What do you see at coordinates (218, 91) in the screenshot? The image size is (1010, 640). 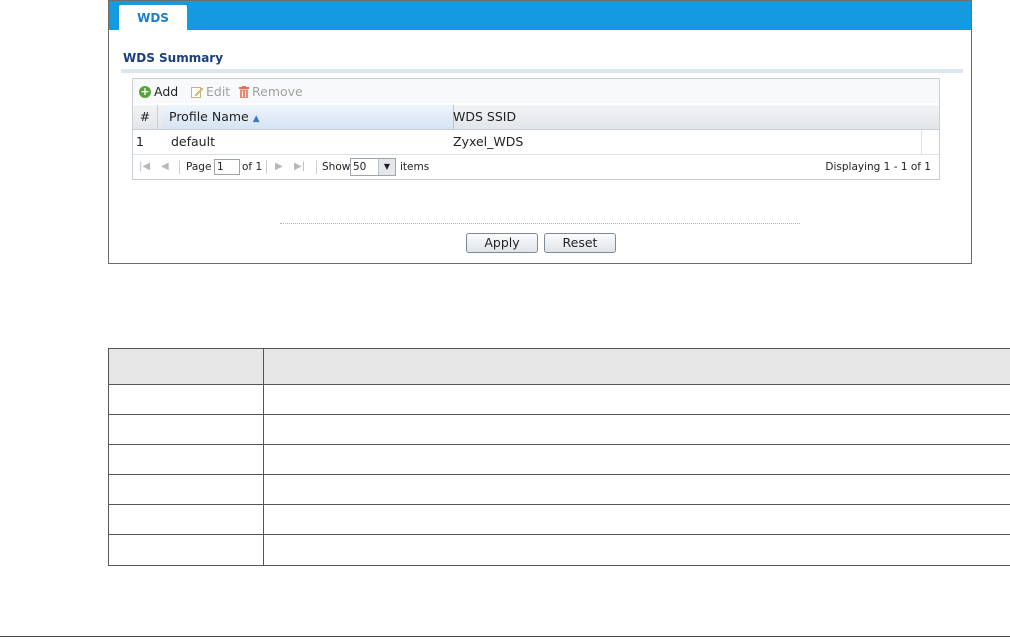 I see `edit-label: Edit` at bounding box center [218, 91].